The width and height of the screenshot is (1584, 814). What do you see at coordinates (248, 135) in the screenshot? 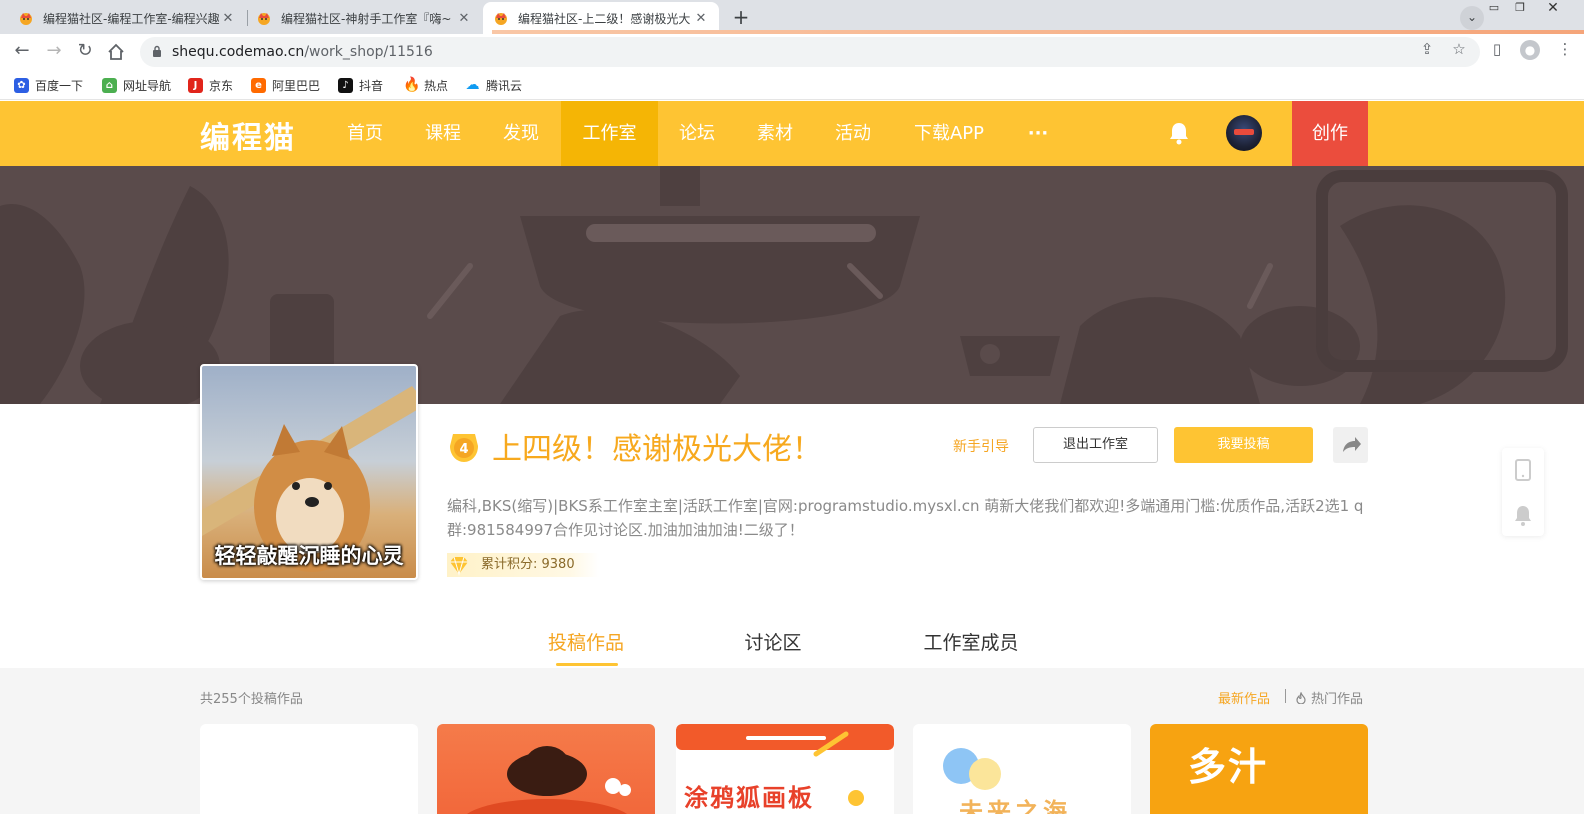
I see `codemao-logo: 编程猫` at bounding box center [248, 135].